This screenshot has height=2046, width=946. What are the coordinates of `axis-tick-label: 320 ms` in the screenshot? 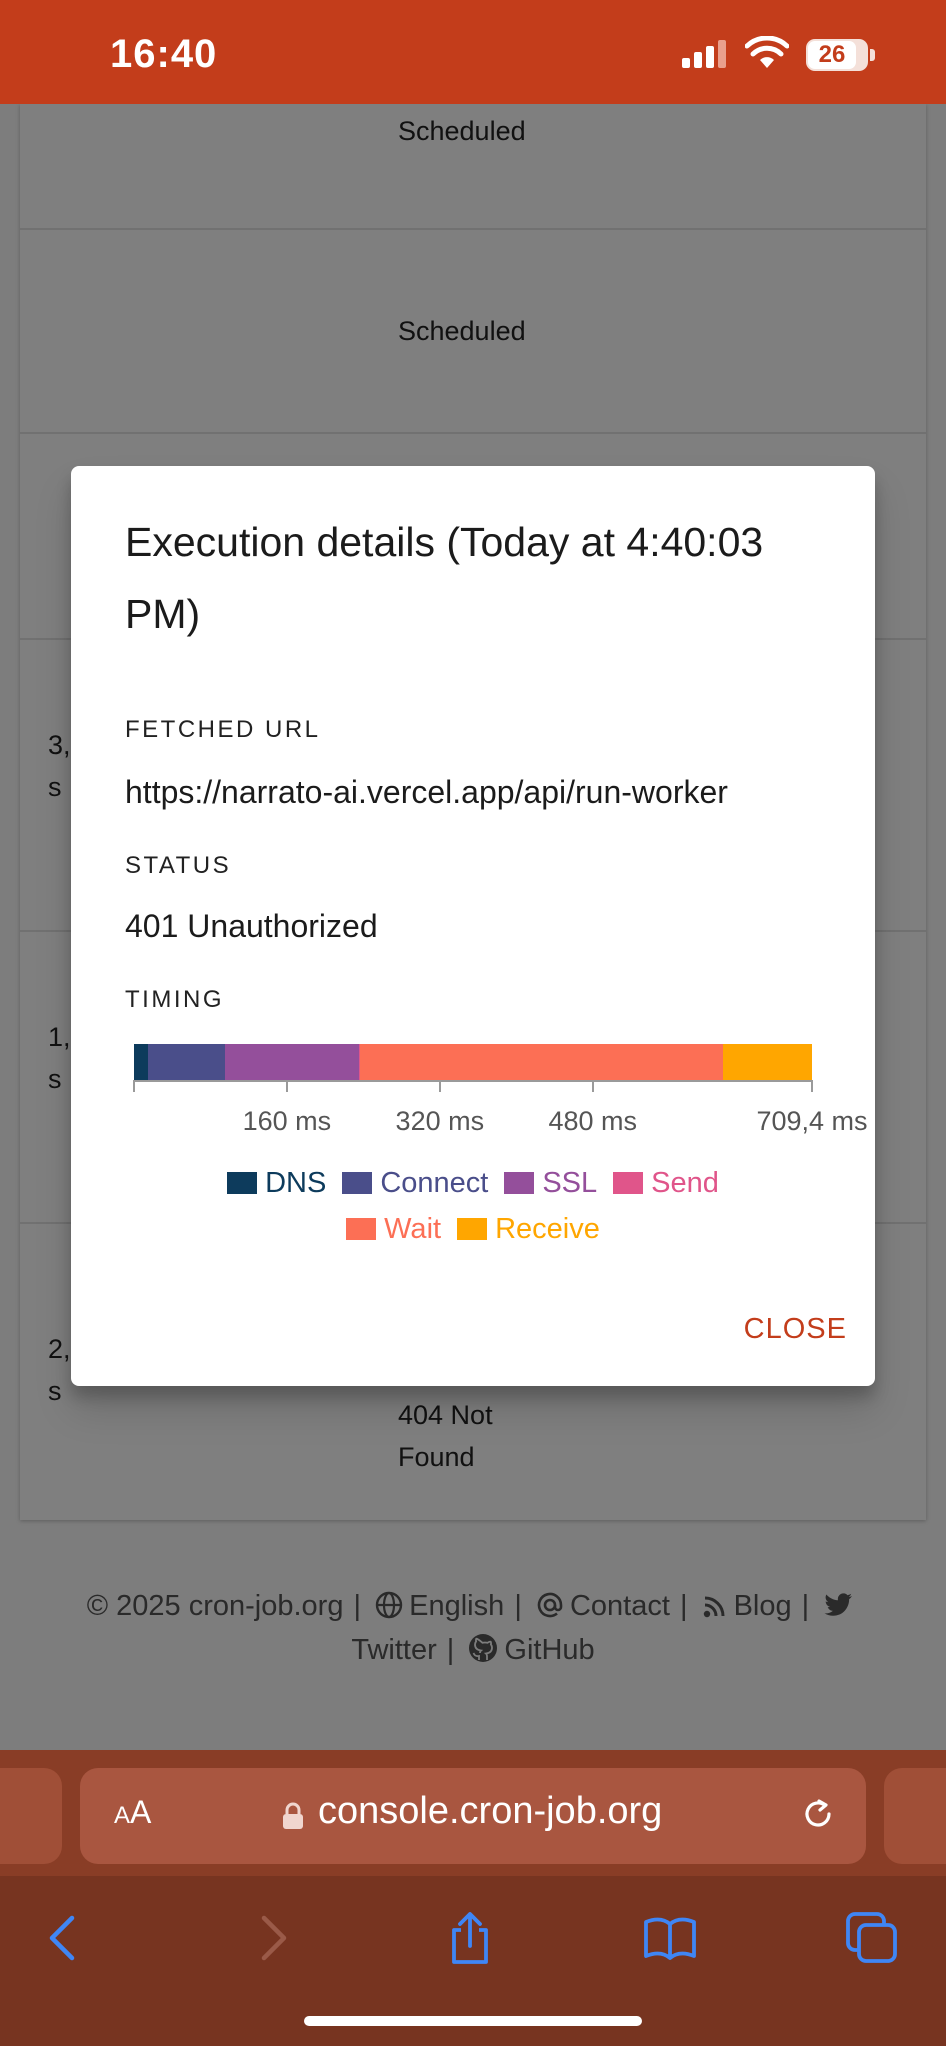 It's located at (440, 1121).